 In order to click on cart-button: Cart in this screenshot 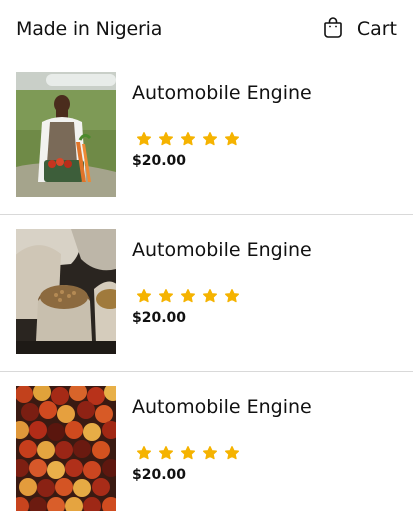, I will do `click(360, 29)`.